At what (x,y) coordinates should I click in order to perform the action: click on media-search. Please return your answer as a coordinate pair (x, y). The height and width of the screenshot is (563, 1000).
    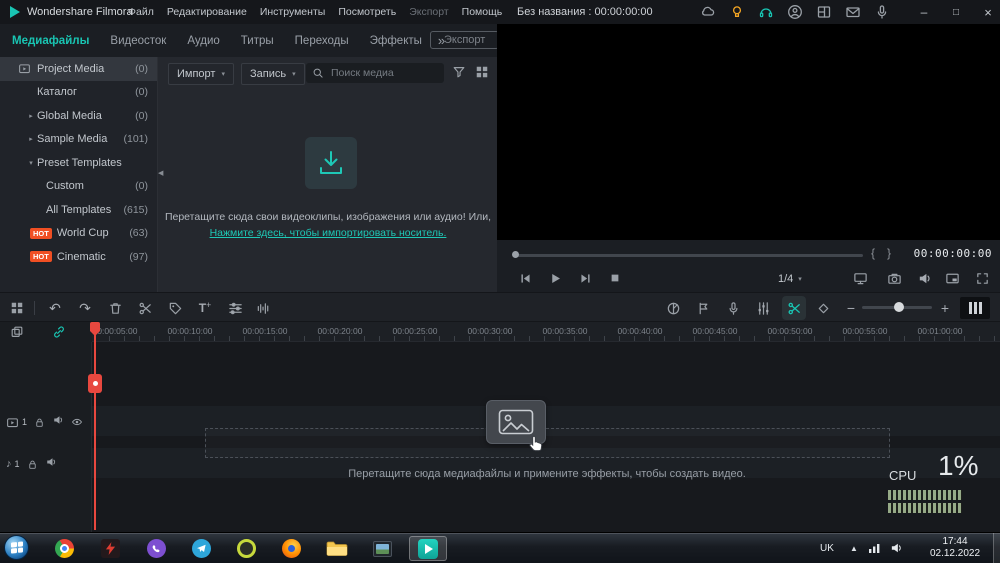
    Looking at the image, I should click on (375, 73).